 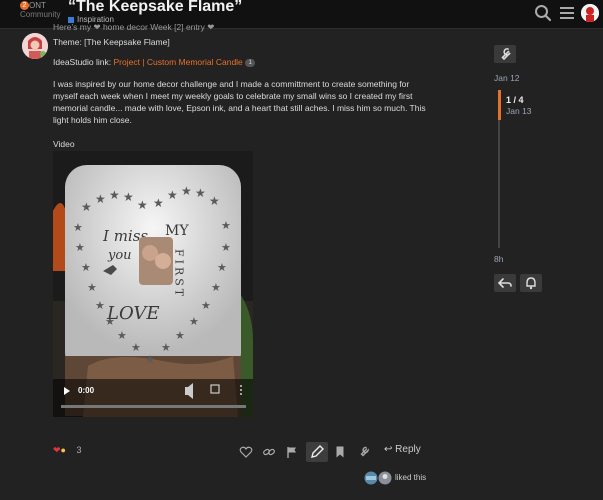 What do you see at coordinates (515, 100) in the screenshot?
I see `timeline-progress: 1 / 4` at bounding box center [515, 100].